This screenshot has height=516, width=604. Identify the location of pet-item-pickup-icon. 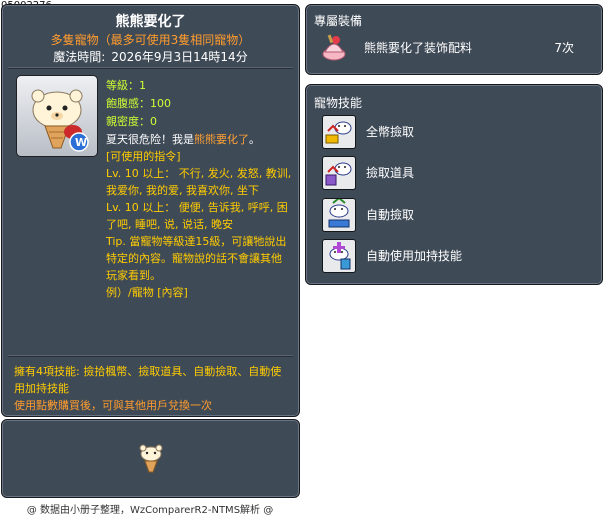
(339, 173).